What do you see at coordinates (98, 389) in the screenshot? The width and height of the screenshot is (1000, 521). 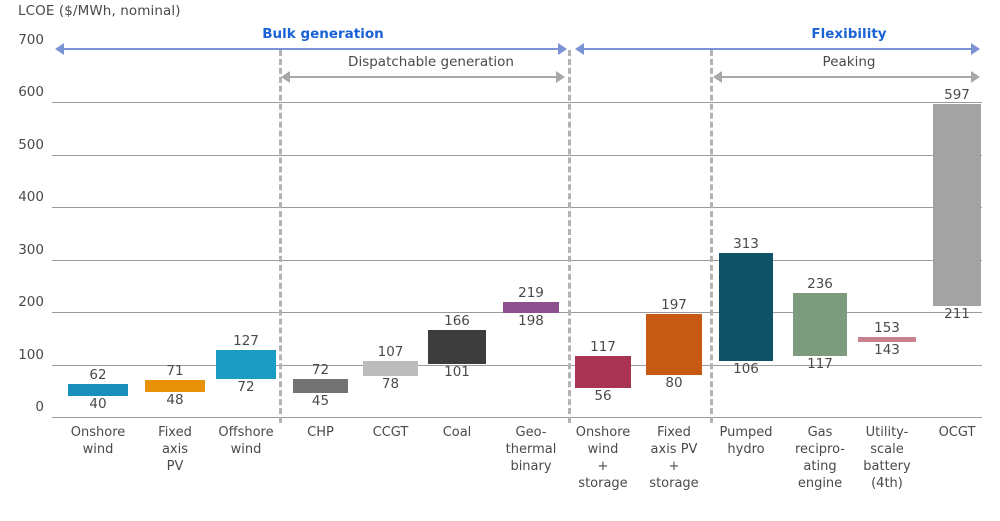 I see `bar-onshore-wind: 62 40` at bounding box center [98, 389].